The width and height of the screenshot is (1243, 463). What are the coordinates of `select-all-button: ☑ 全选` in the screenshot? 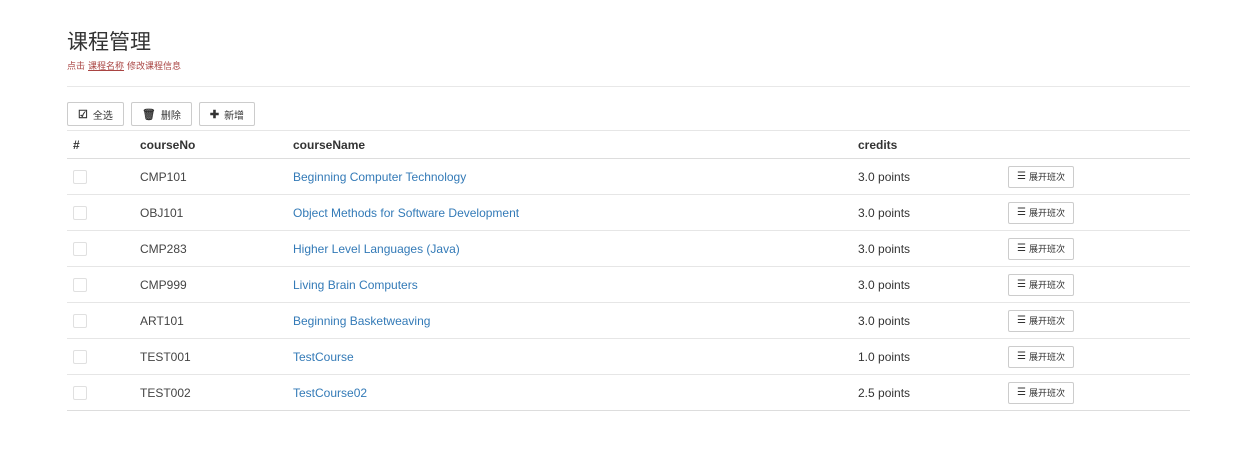 It's located at (95, 114).